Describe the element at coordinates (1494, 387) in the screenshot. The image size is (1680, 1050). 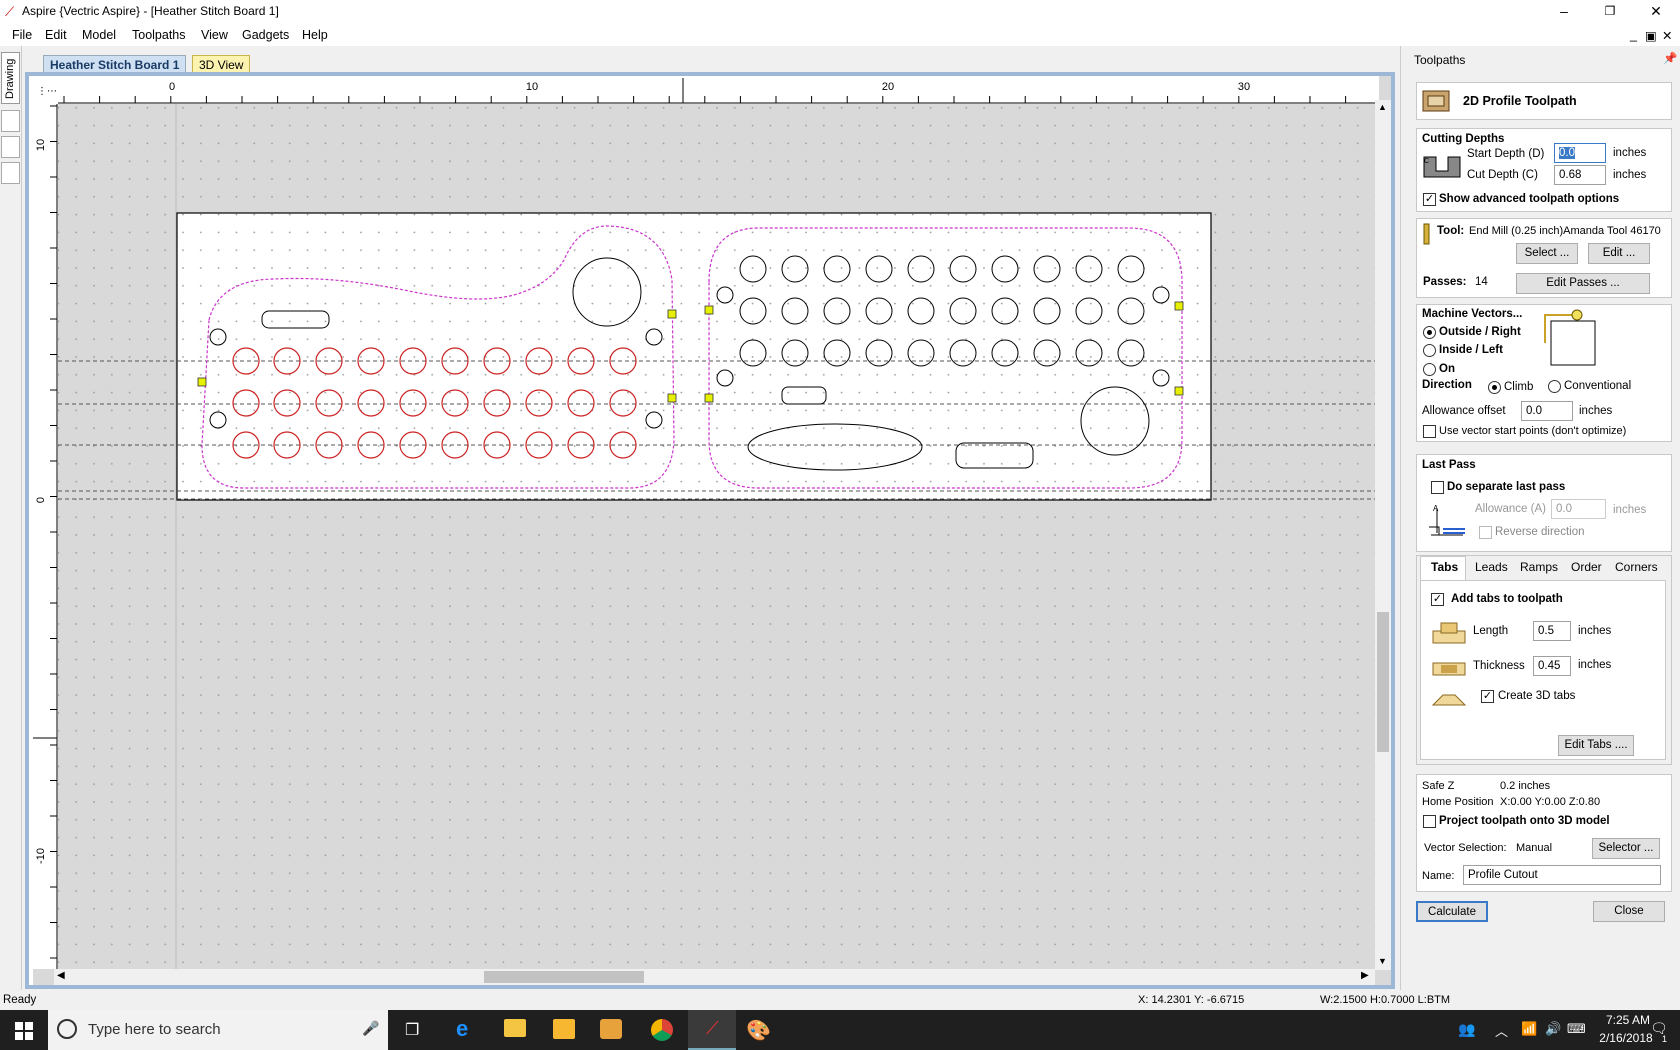
I see `climb-radio` at that location.